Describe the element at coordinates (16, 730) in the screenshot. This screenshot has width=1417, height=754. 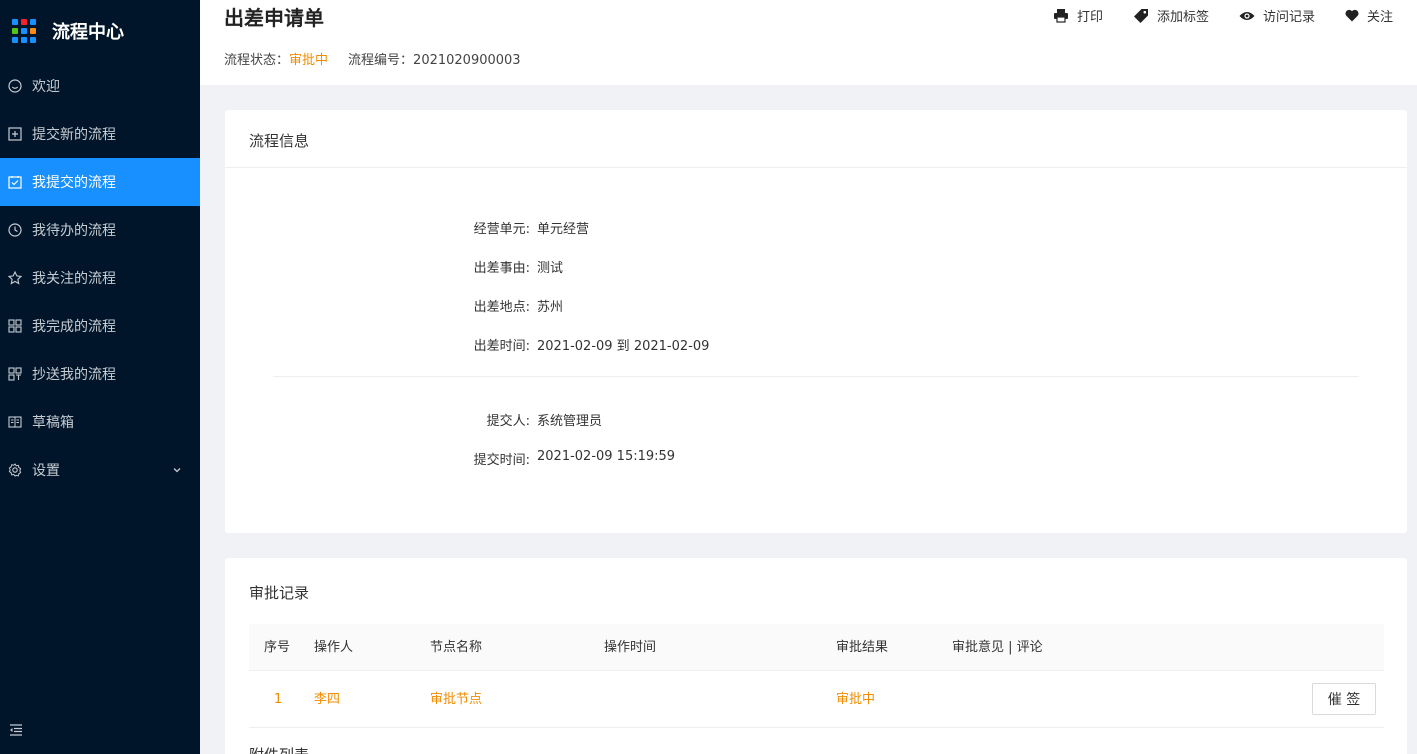
I see `menu-fold-icon` at that location.